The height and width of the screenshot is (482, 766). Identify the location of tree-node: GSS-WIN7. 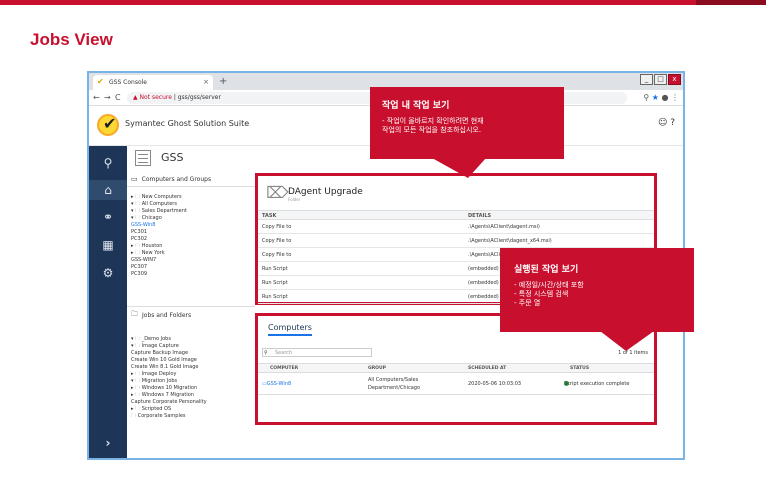
(193, 260).